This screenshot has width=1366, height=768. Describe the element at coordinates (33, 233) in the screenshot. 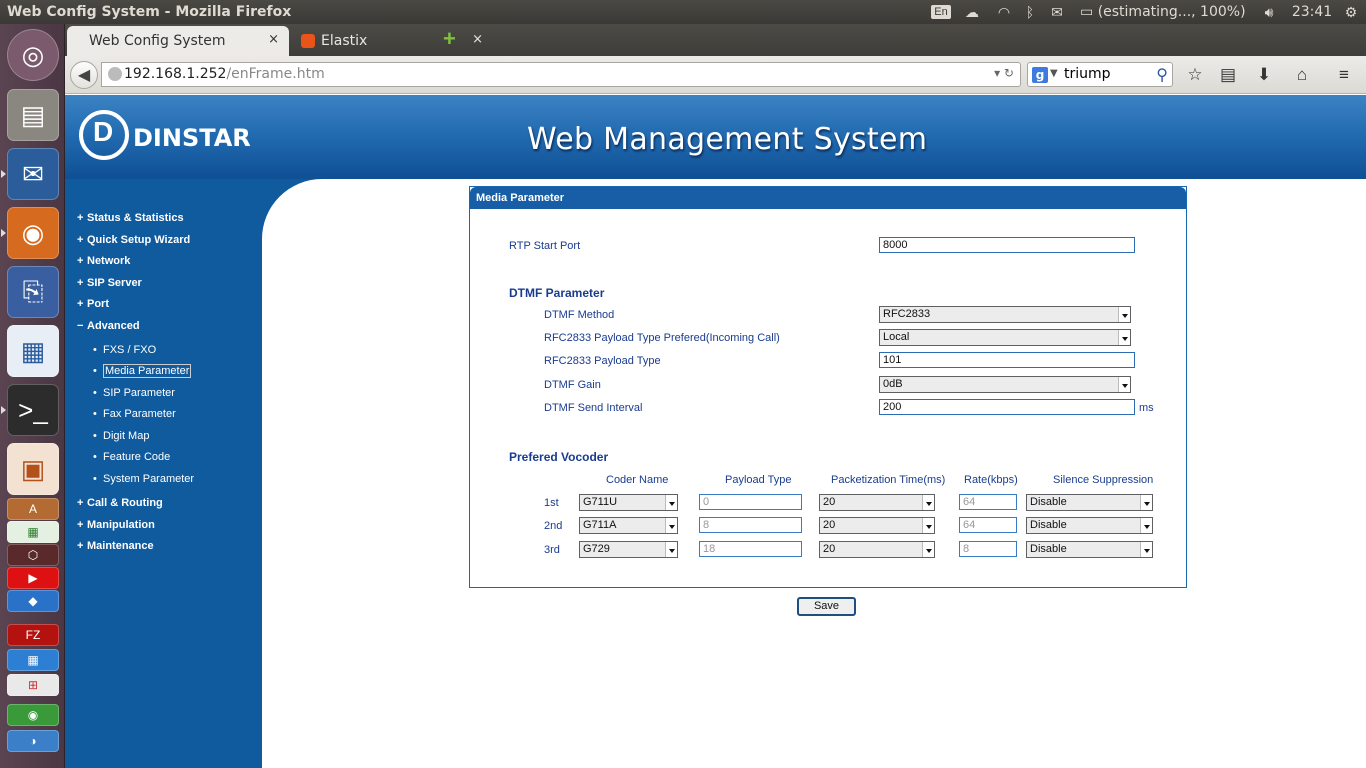

I see `firefox-icon: ◉` at that location.